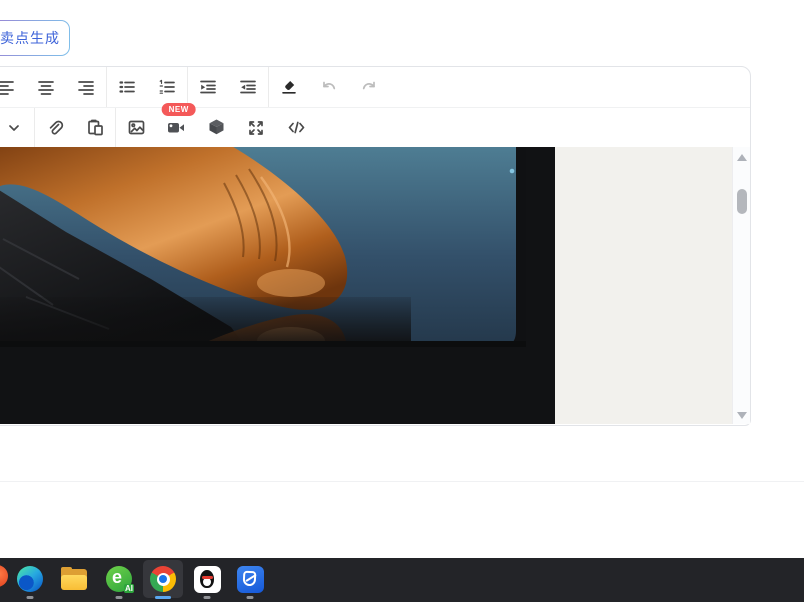 Image resolution: width=804 pixels, height=602 pixels. I want to click on generate-button-border: 卖点生成, so click(35, 38).